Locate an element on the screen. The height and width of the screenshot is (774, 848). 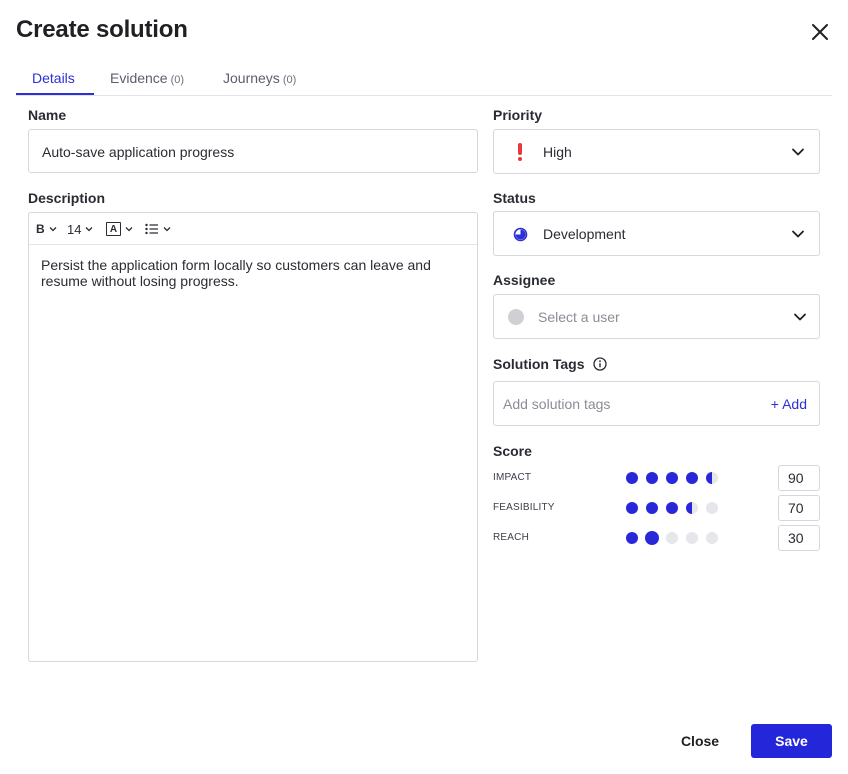
score-row-impact: IMPACT 90 is located at coordinates (656, 478).